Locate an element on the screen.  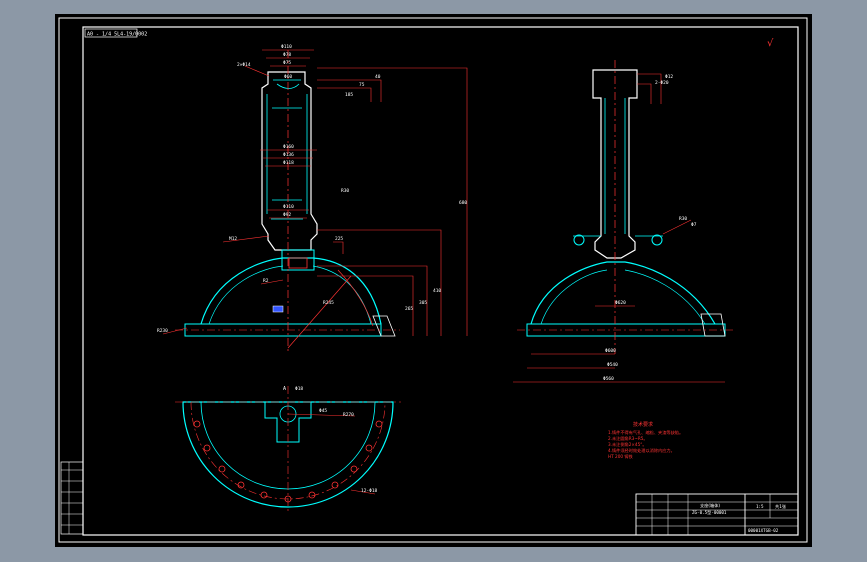
dim-v-2: 680 is located at coordinates (463, 203).